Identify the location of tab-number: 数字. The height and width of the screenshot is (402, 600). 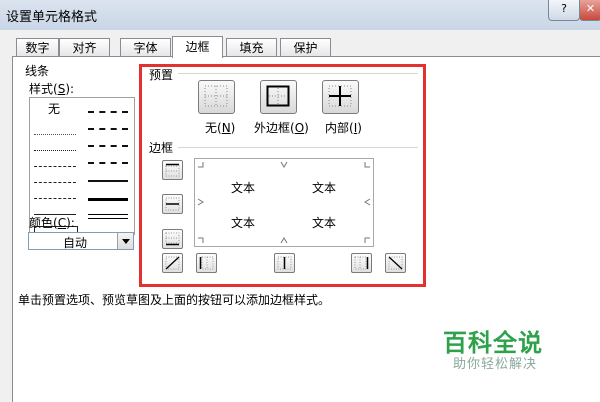
(37, 47).